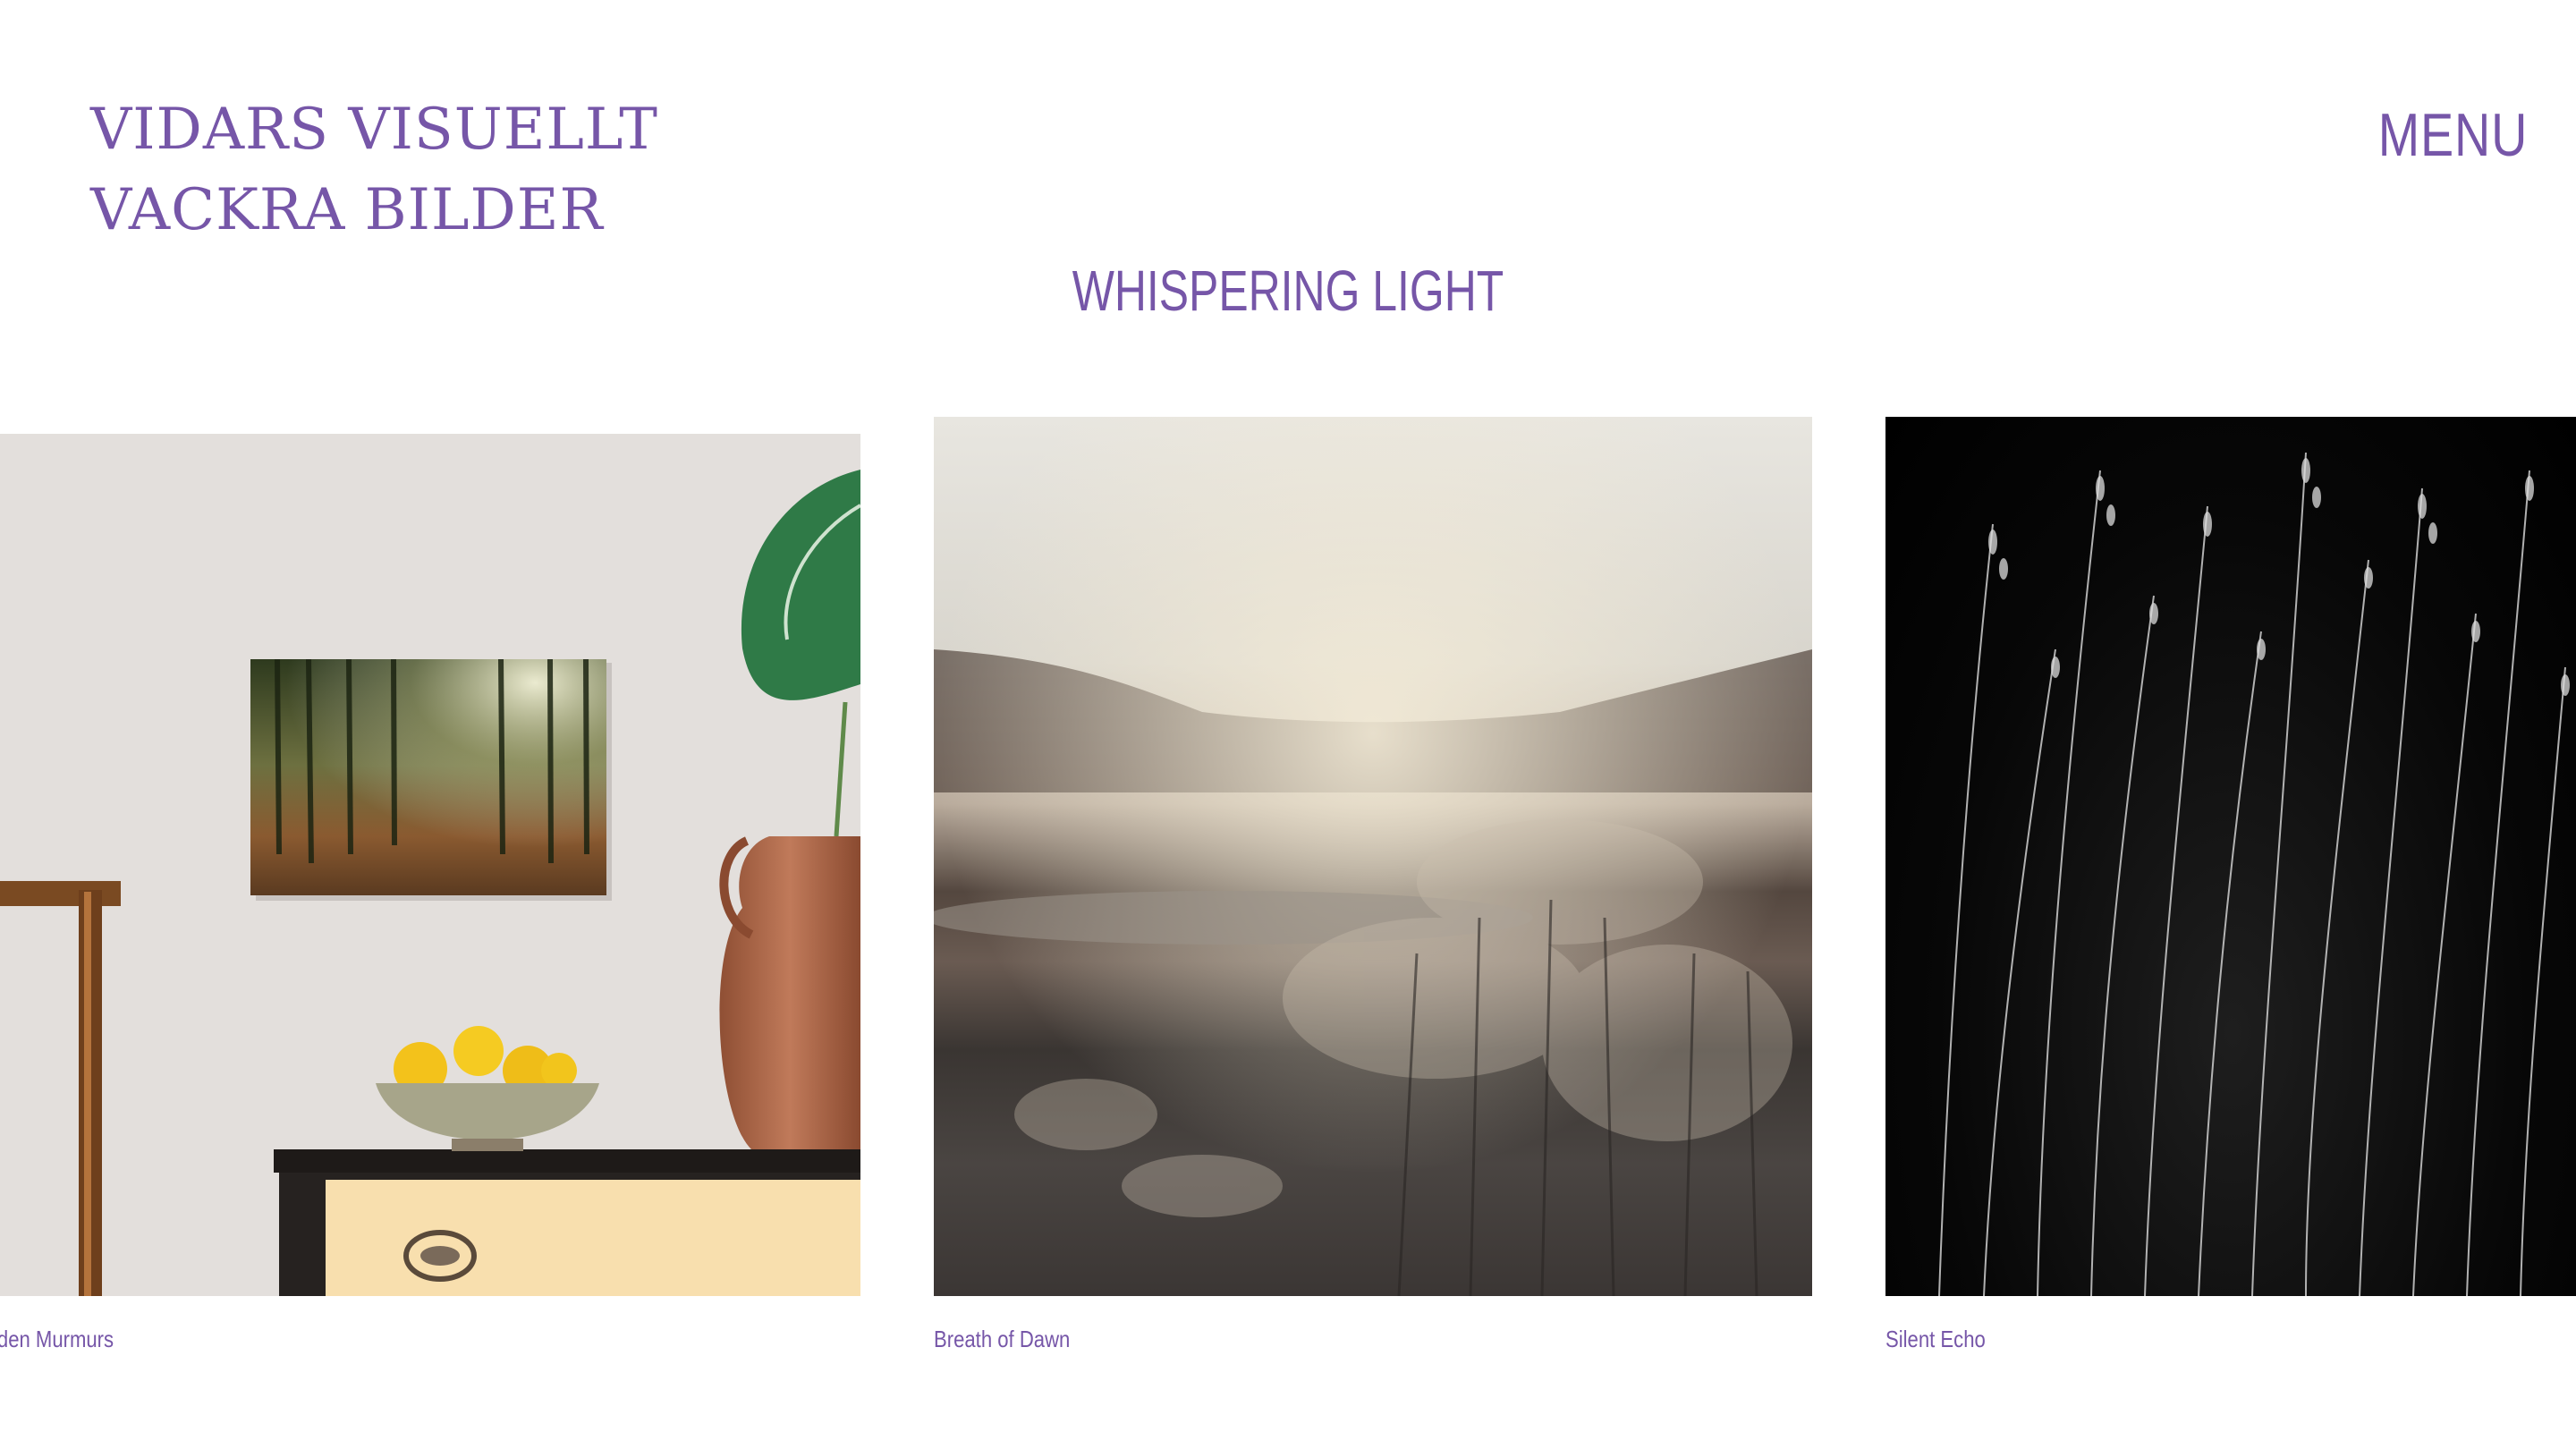 The width and height of the screenshot is (2576, 1449). Describe the element at coordinates (374, 130) in the screenshot. I see `logo-line-1: VIDARS VISUELLT` at that location.